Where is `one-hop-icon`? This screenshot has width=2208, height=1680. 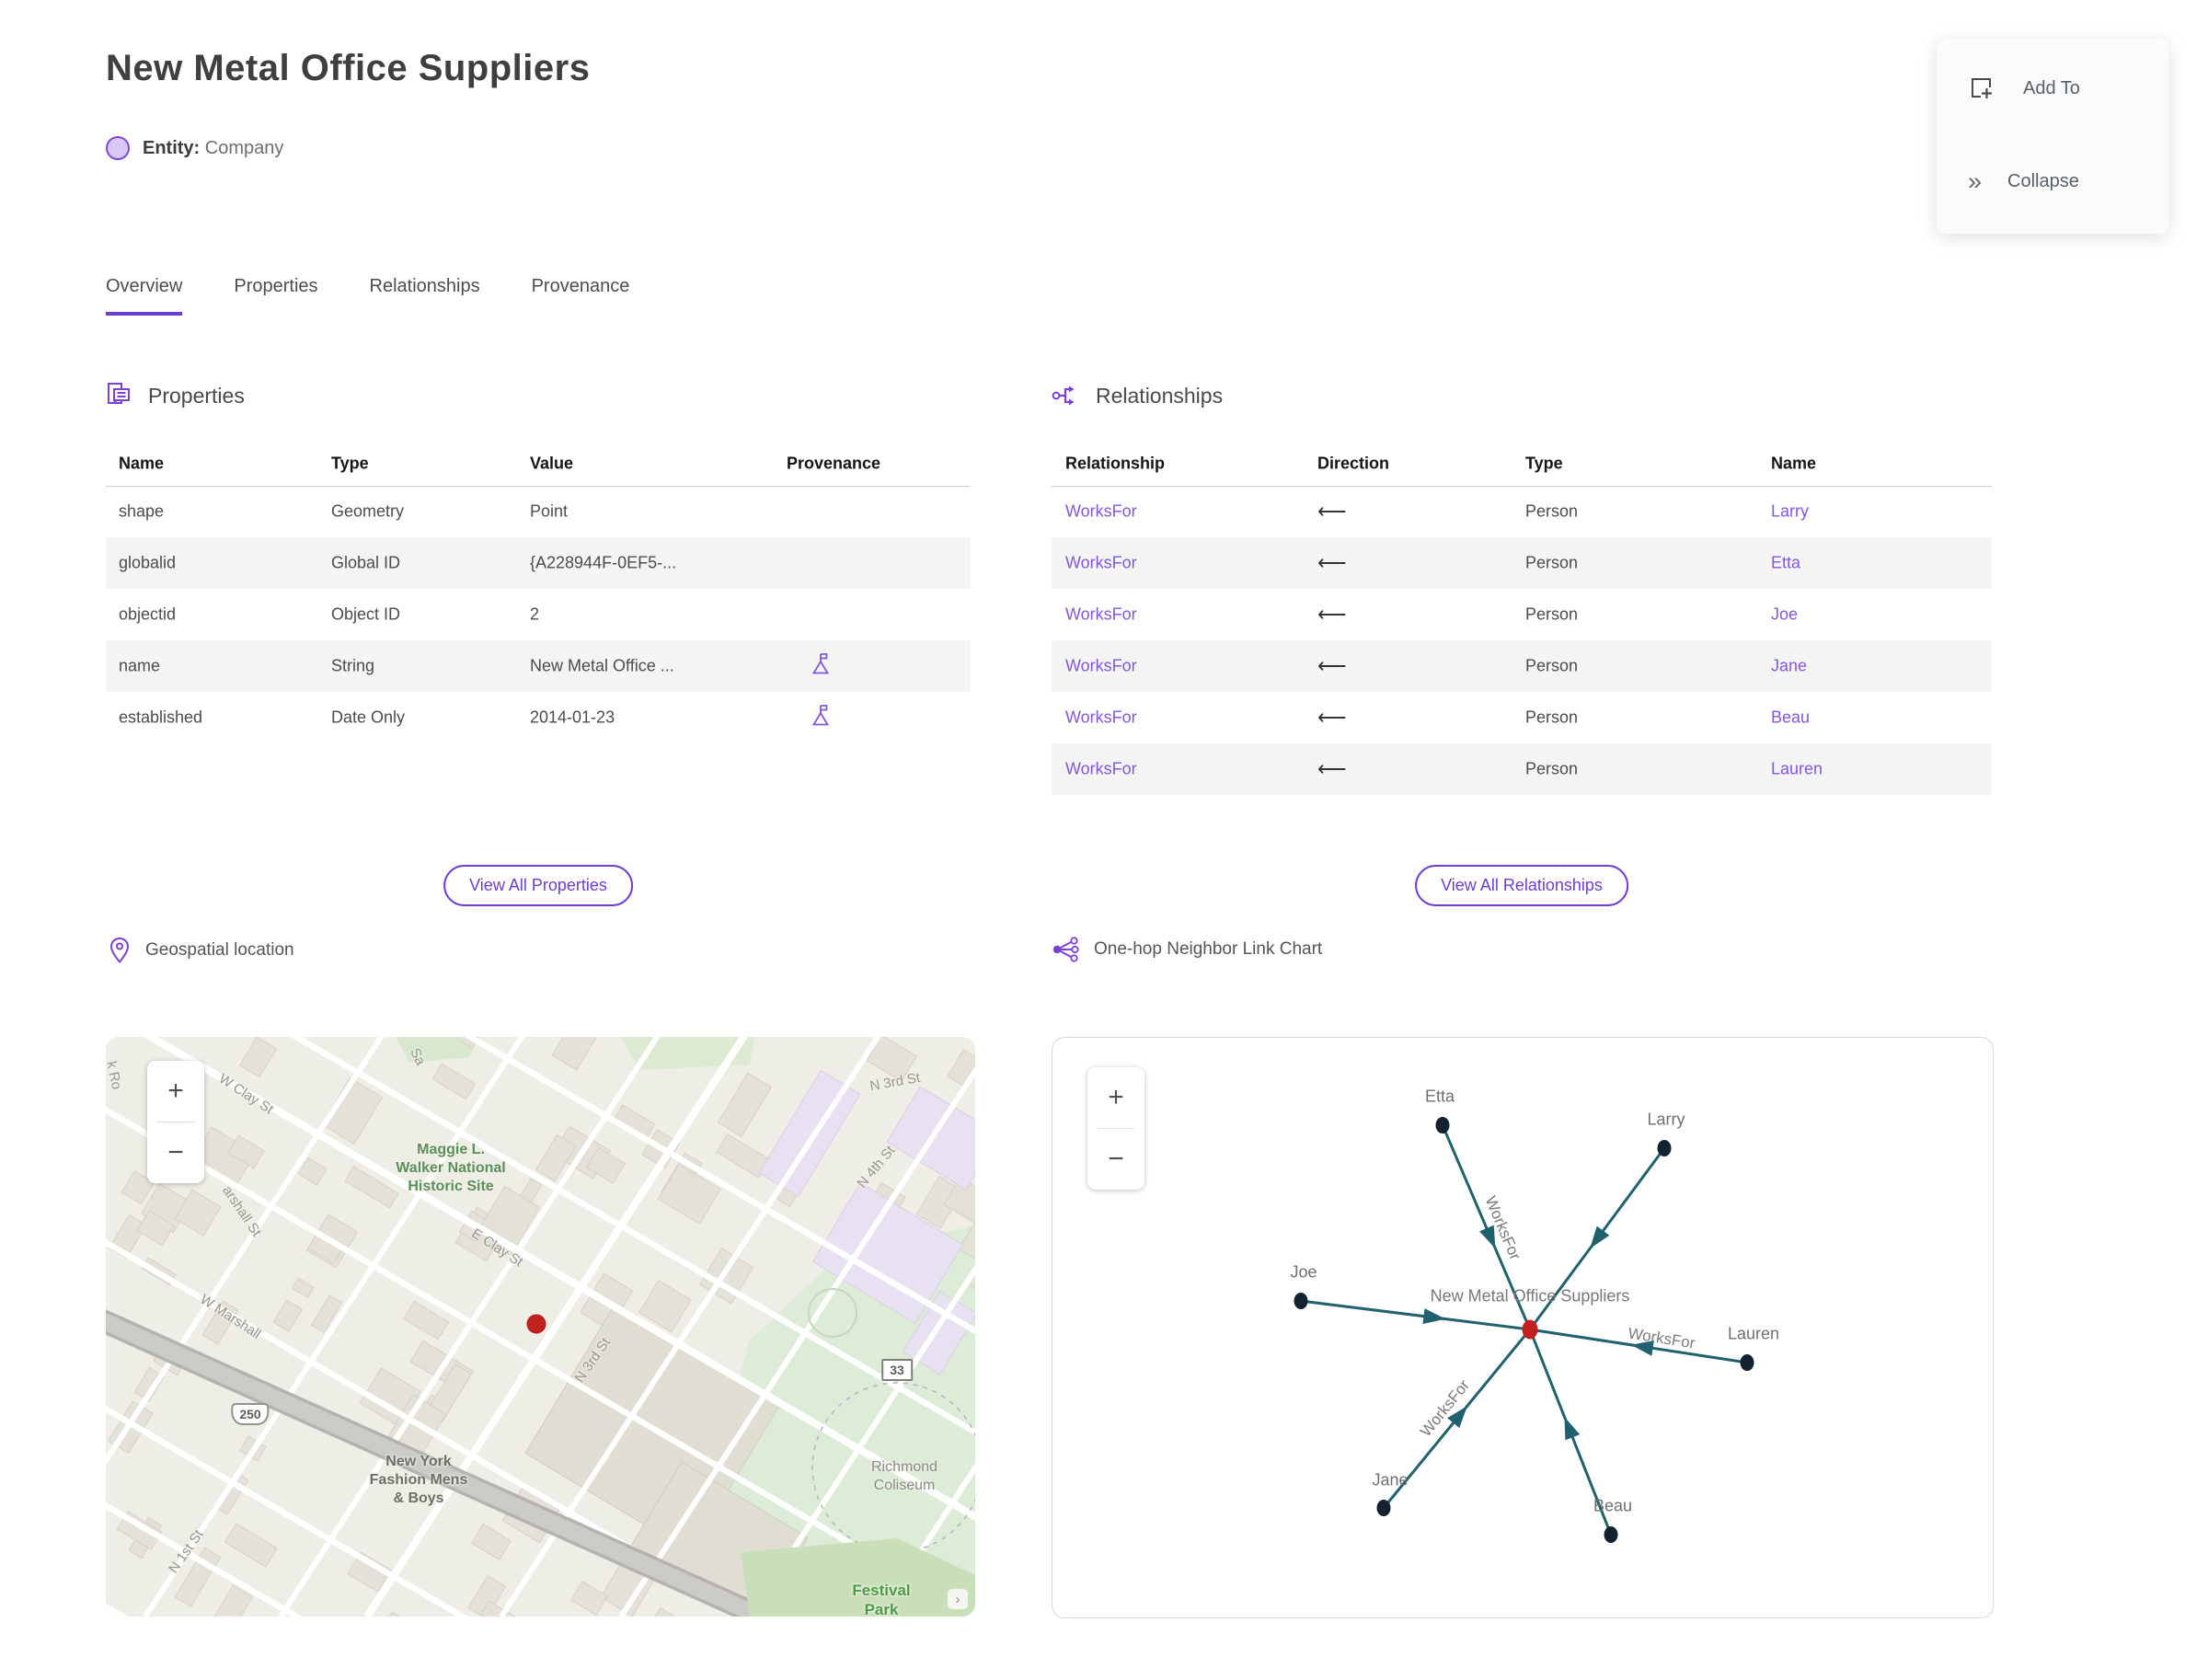
one-hop-icon is located at coordinates (1065, 949).